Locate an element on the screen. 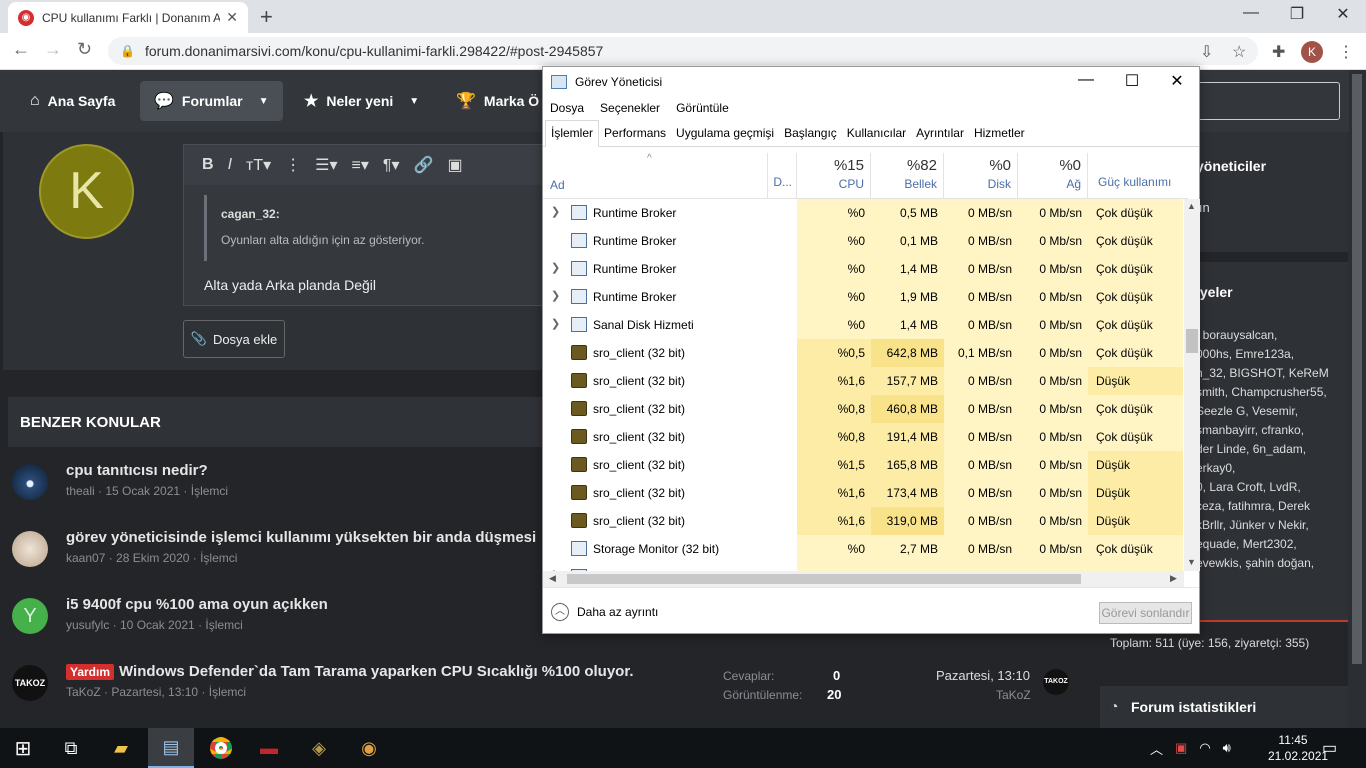 The image size is (1366, 768). notification-app-icon: ▣ is located at coordinates (1181, 748).